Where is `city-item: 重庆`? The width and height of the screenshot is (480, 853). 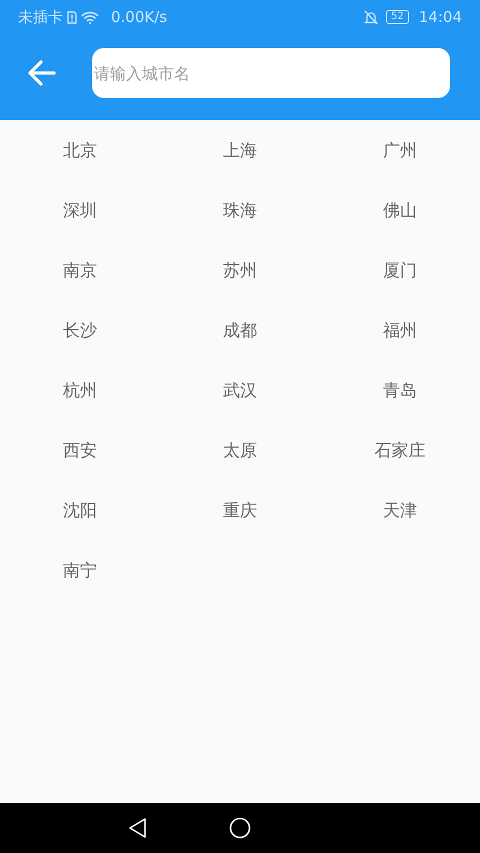 city-item: 重庆 is located at coordinates (240, 510).